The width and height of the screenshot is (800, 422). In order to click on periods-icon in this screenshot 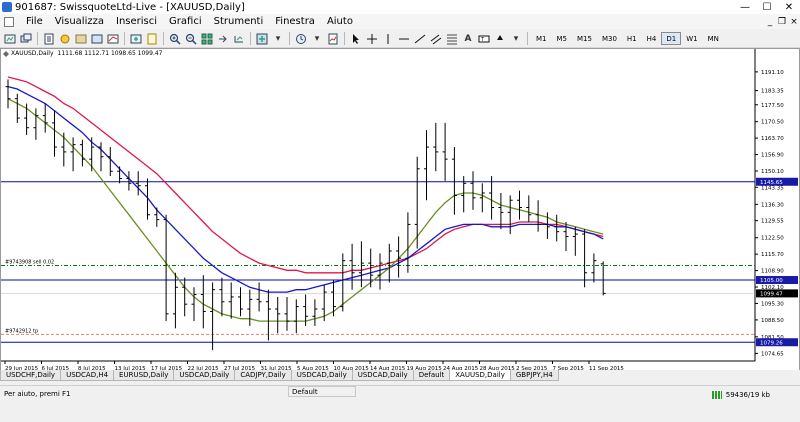, I will do `click(301, 39)`.